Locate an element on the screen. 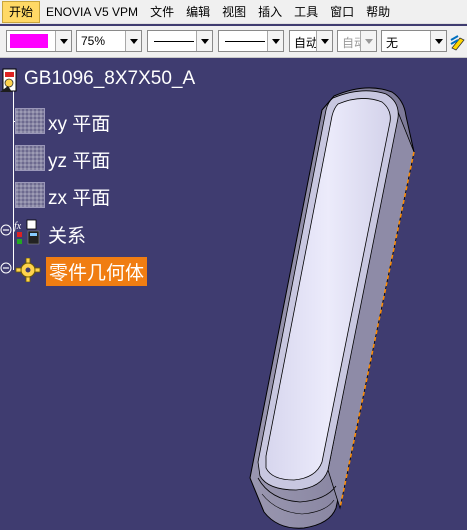 This screenshot has height=530, width=467. layer-select-2: 自动 is located at coordinates (357, 41).